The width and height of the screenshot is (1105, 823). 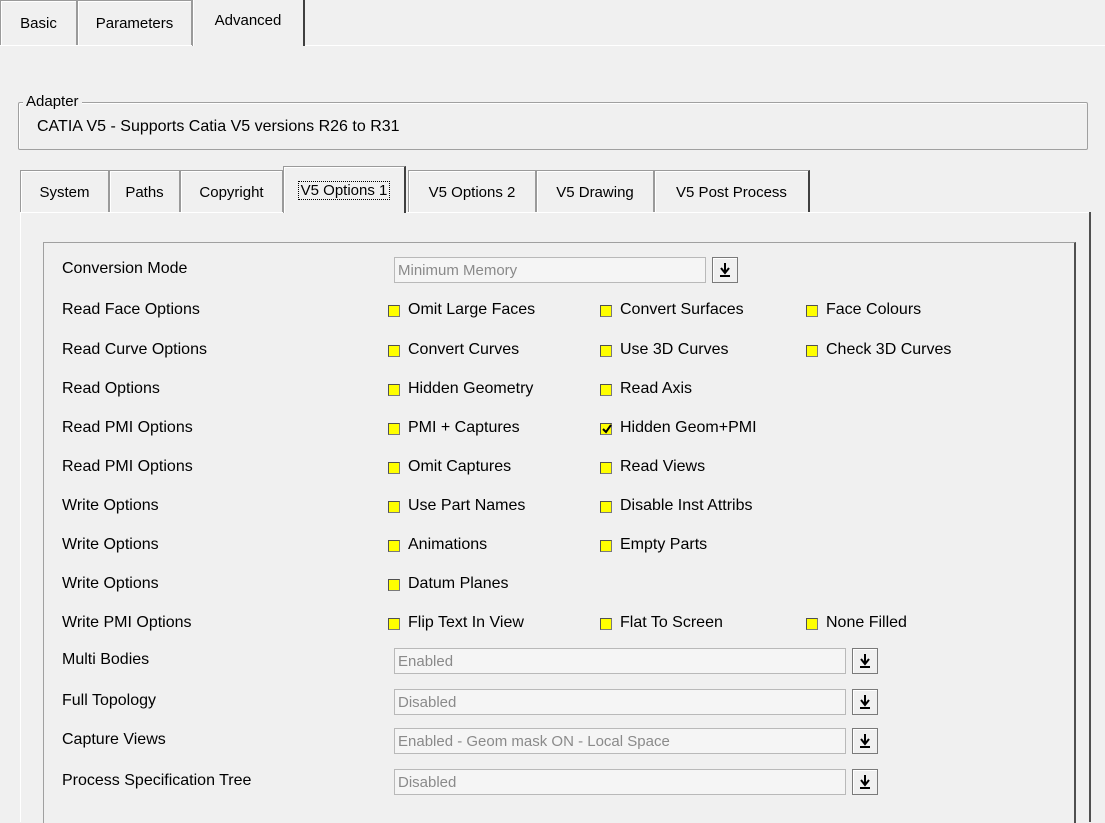 What do you see at coordinates (682, 309) in the screenshot?
I see `checkbox-label: Convert Surfaces` at bounding box center [682, 309].